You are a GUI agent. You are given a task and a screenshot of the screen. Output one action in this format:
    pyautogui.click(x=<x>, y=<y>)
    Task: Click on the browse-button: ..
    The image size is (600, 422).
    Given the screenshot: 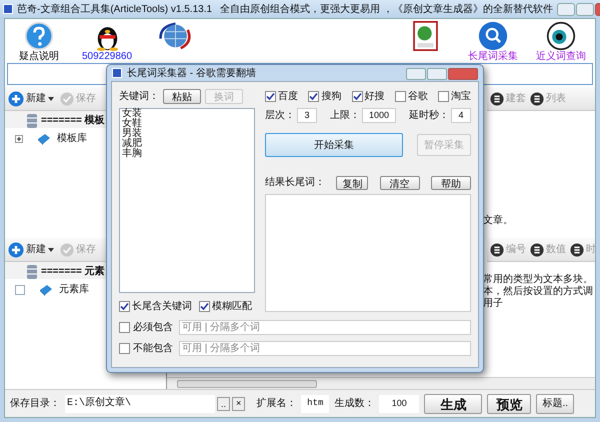 What is the action you would take?
    pyautogui.click(x=223, y=403)
    